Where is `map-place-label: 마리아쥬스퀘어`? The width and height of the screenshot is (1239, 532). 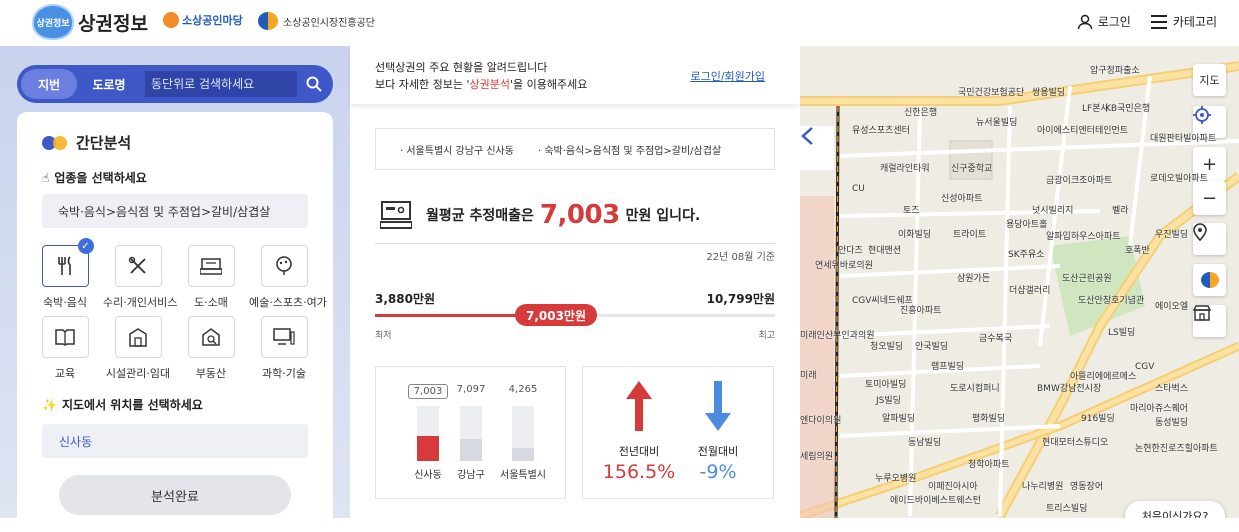 map-place-label: 마리아쥬스퀘어 is located at coordinates (1159, 409).